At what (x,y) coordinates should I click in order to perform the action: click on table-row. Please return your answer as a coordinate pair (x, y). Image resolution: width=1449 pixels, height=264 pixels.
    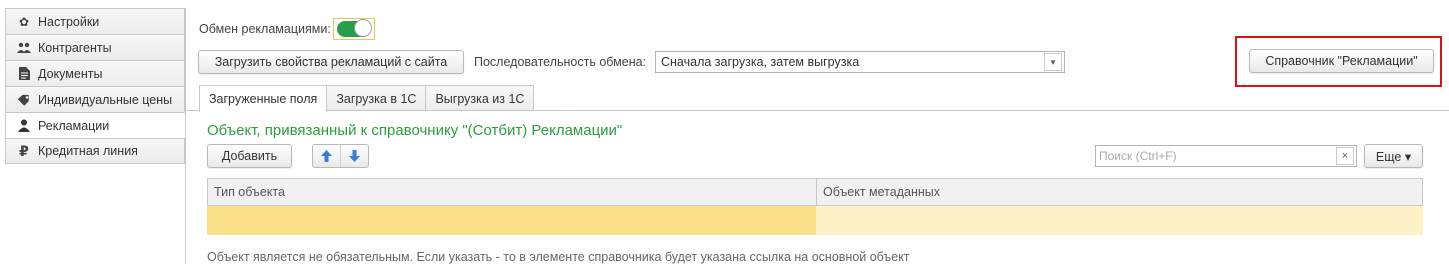
    Looking at the image, I should click on (815, 220).